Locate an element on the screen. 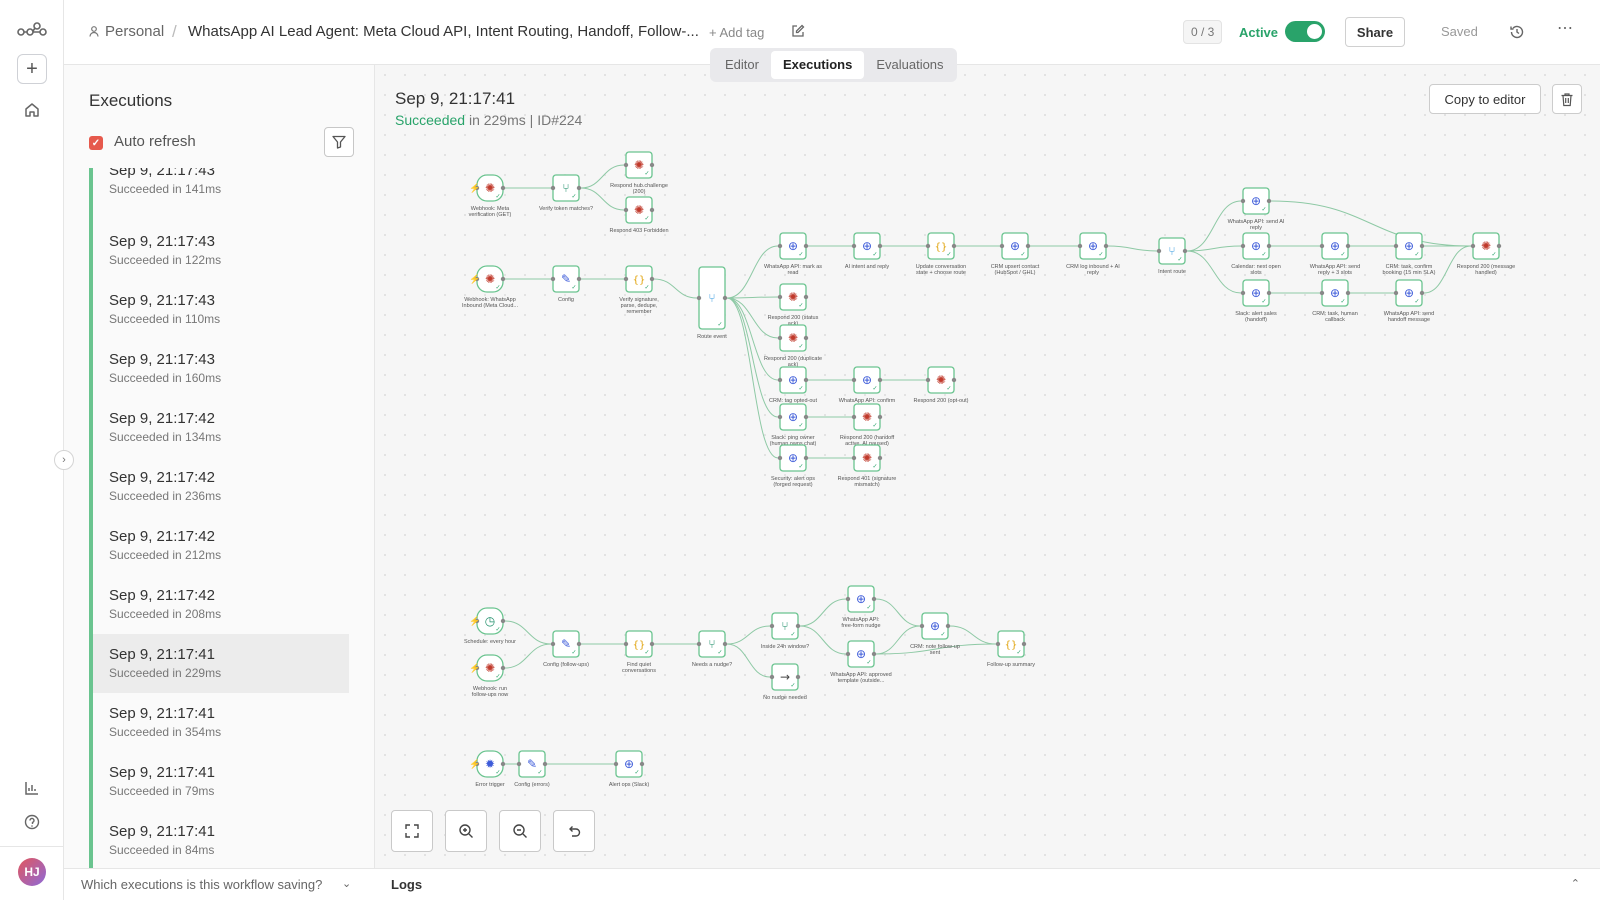 This screenshot has width=1600, height=900. node-followup-summary: {}✓ Follow-up summary is located at coordinates (1011, 649).